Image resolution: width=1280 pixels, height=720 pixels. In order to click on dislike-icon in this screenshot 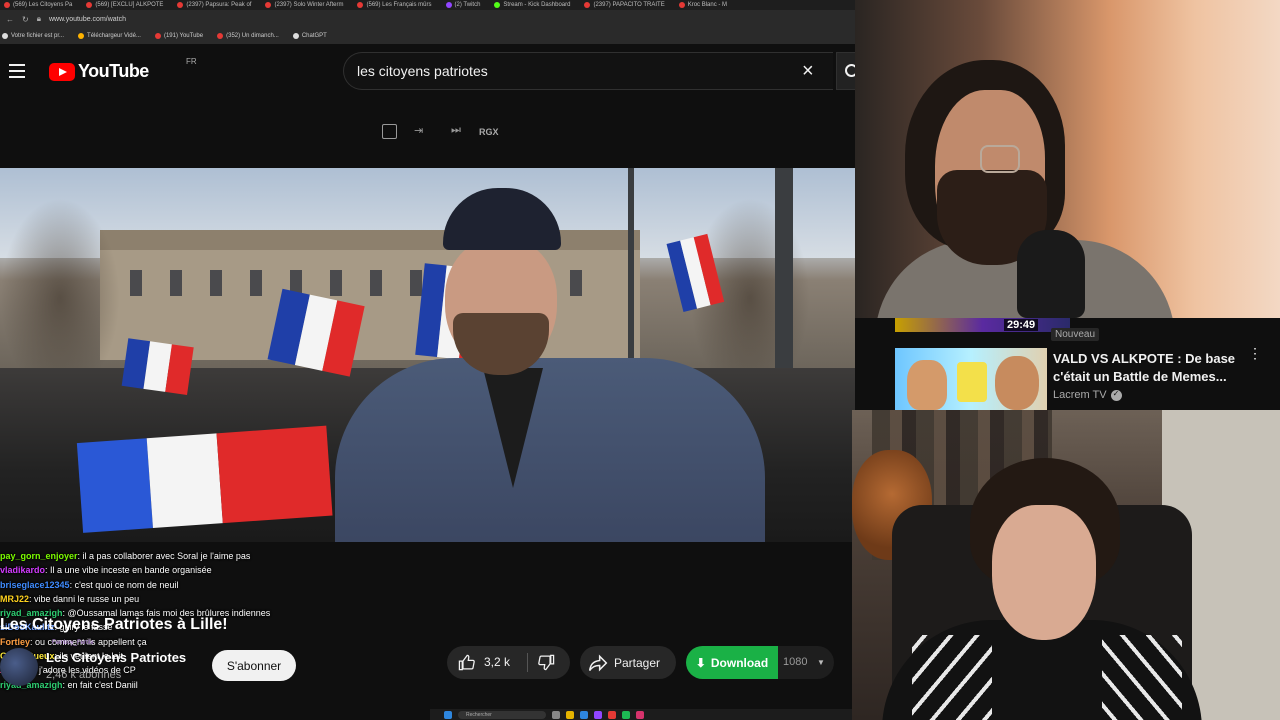, I will do `click(546, 662)`.